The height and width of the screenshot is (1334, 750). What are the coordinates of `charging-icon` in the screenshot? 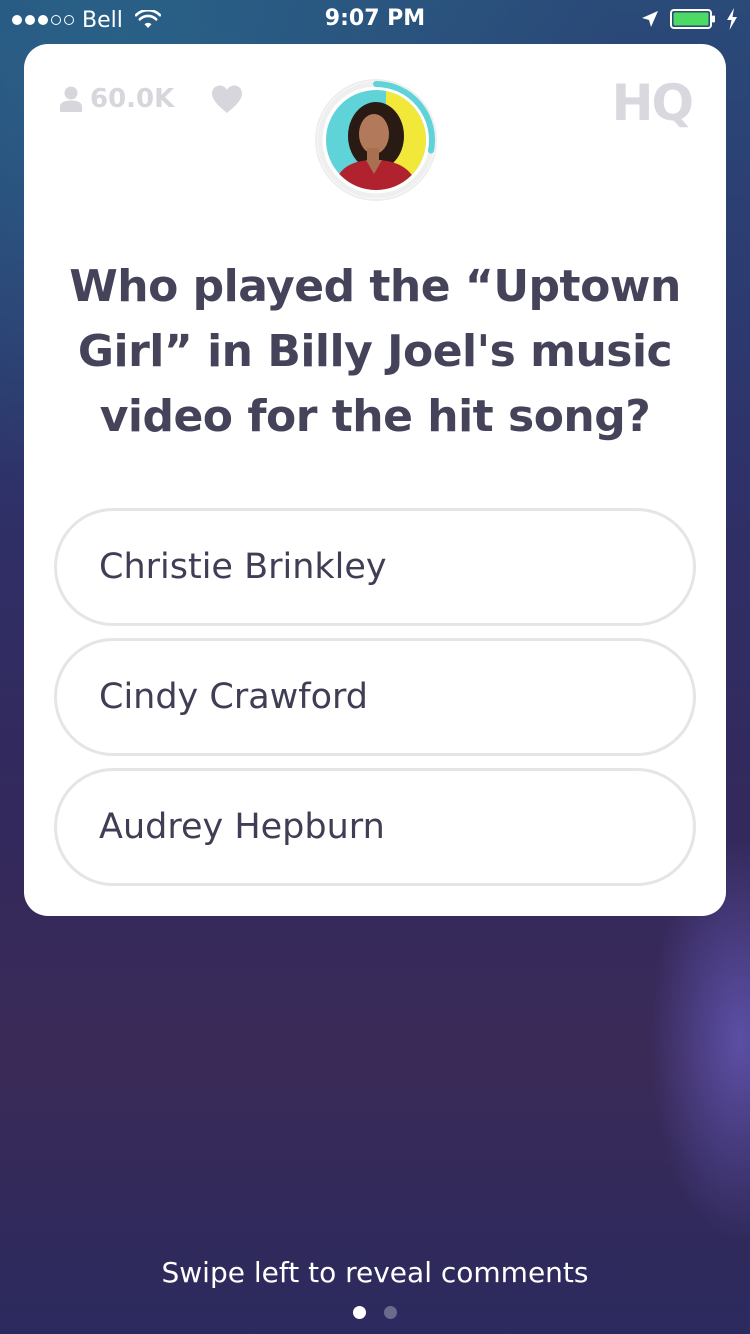 It's located at (732, 19).